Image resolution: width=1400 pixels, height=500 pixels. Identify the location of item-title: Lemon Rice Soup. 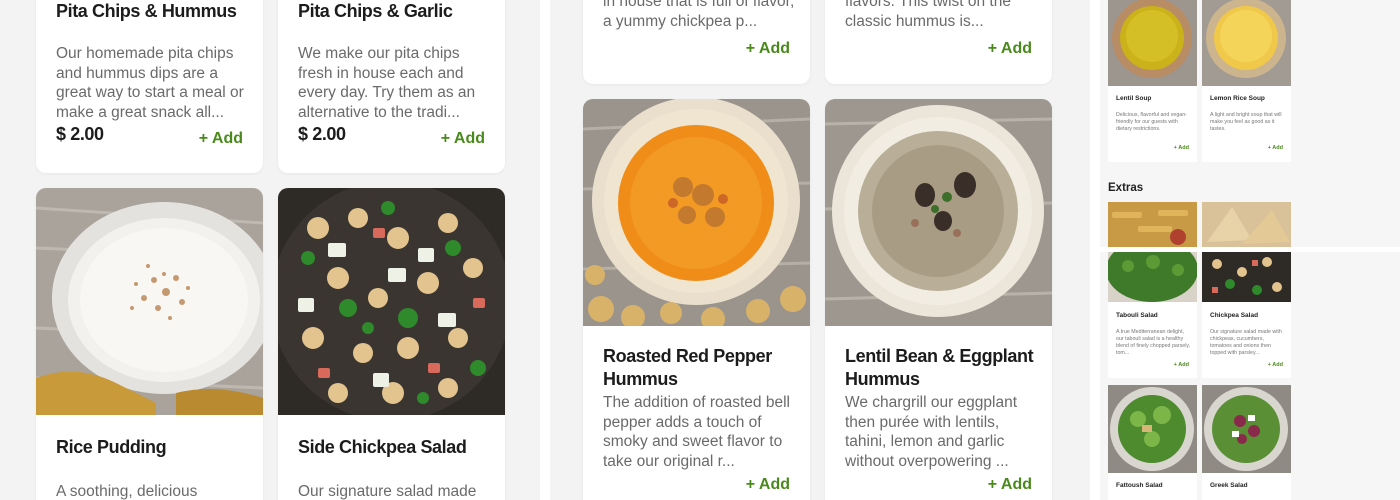
(1237, 98).